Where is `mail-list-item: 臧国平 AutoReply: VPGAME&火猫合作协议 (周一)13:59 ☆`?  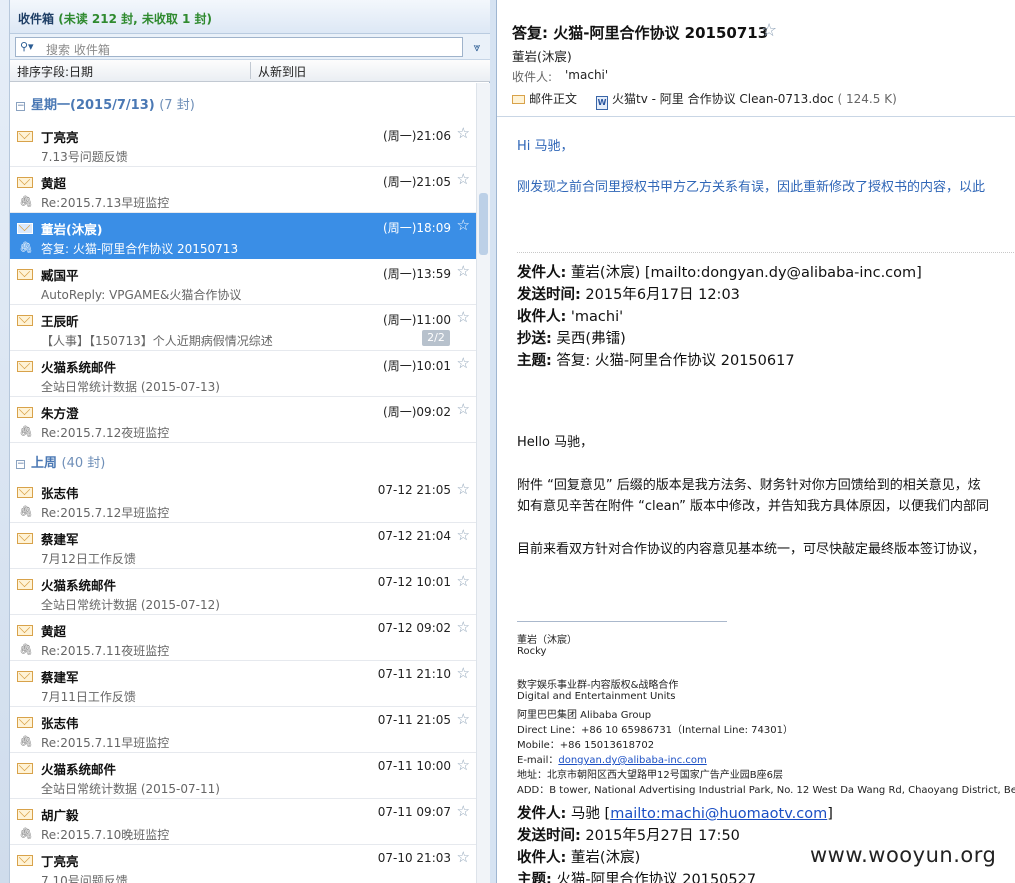 mail-list-item: 臧国平 AutoReply: VPGAME&火猫合作协议 (周一)13:59 ☆ is located at coordinates (243, 282).